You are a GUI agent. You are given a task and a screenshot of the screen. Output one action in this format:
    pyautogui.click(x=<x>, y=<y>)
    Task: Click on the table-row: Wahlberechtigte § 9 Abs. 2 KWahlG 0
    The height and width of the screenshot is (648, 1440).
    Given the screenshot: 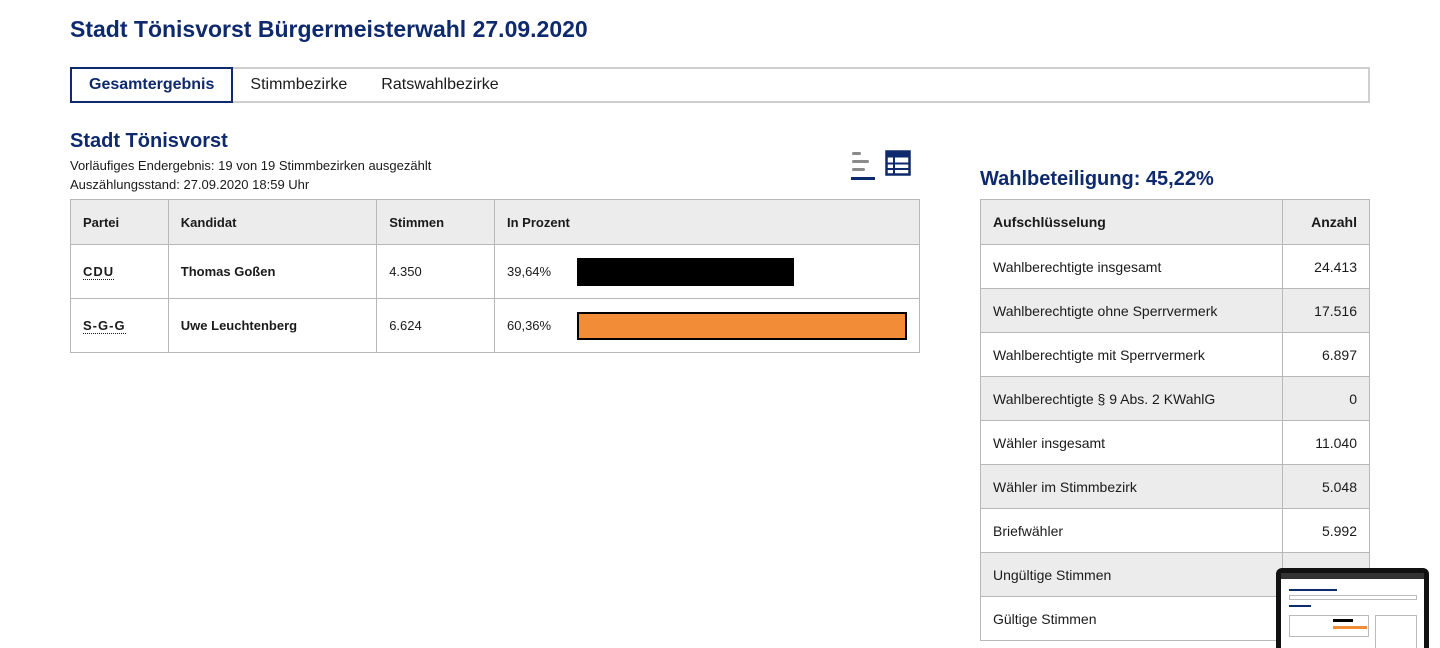 What is the action you would take?
    pyautogui.click(x=1175, y=398)
    